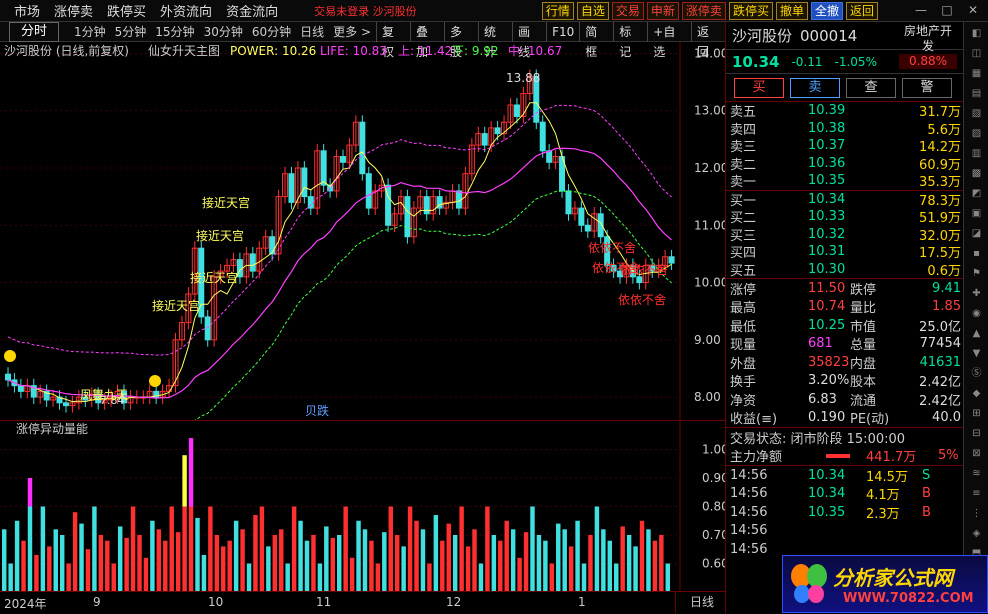  I want to click on bid-volume: 0.6万, so click(944, 271).